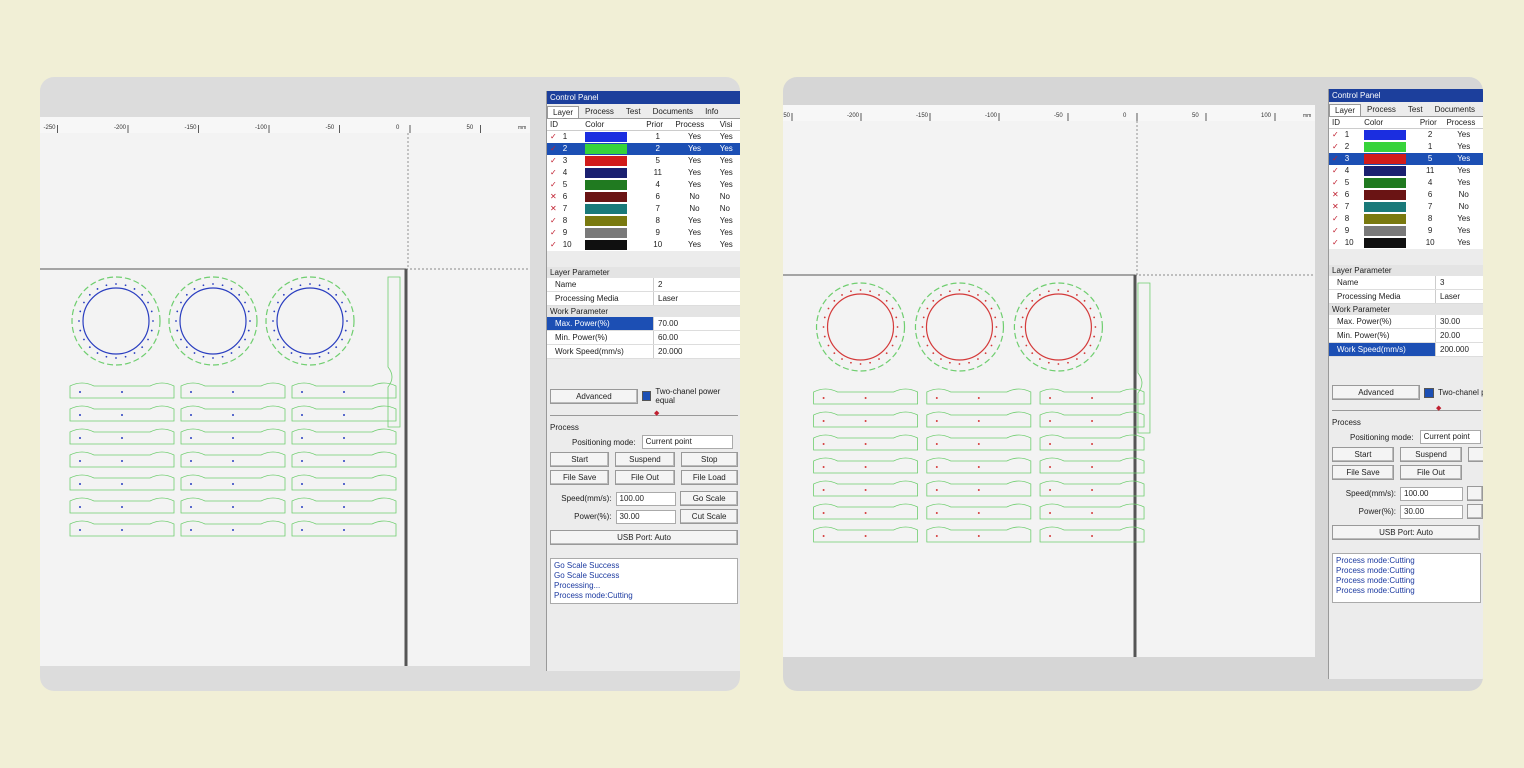  I want to click on stop-button: Stop, so click(709, 459).